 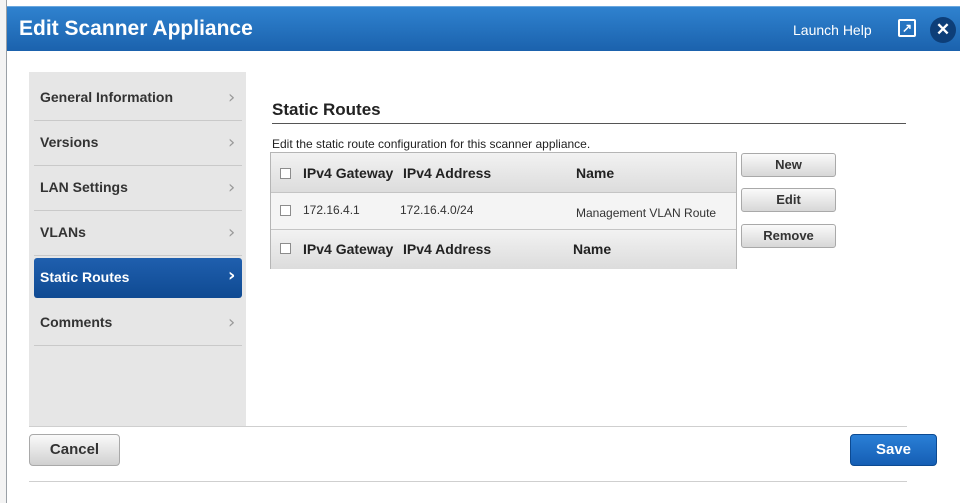 What do you see at coordinates (63, 232) in the screenshot?
I see `sidebar-item-label: VLANs` at bounding box center [63, 232].